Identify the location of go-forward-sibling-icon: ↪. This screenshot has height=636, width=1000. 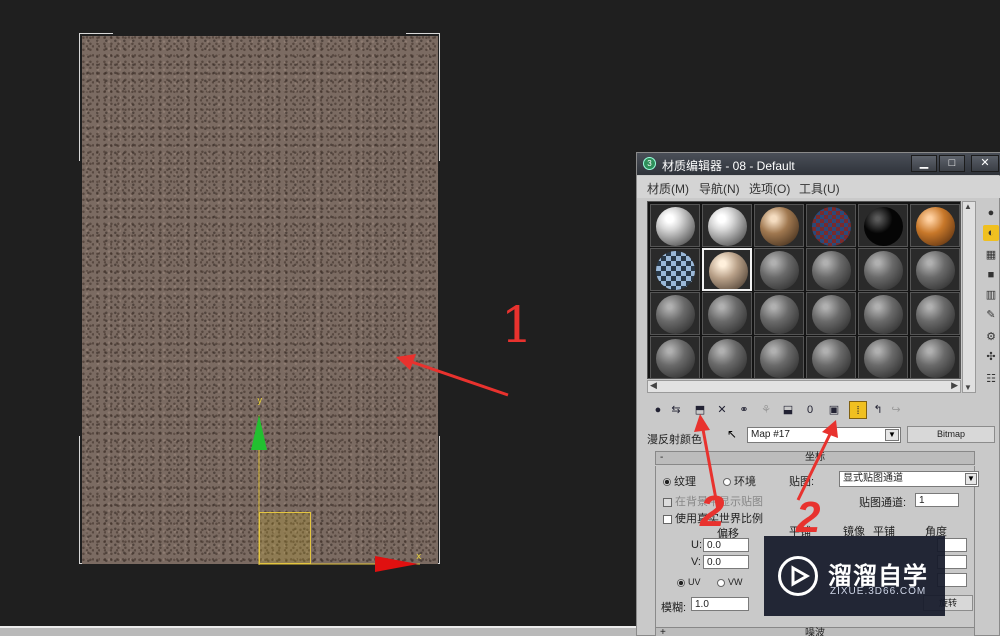
(896, 410).